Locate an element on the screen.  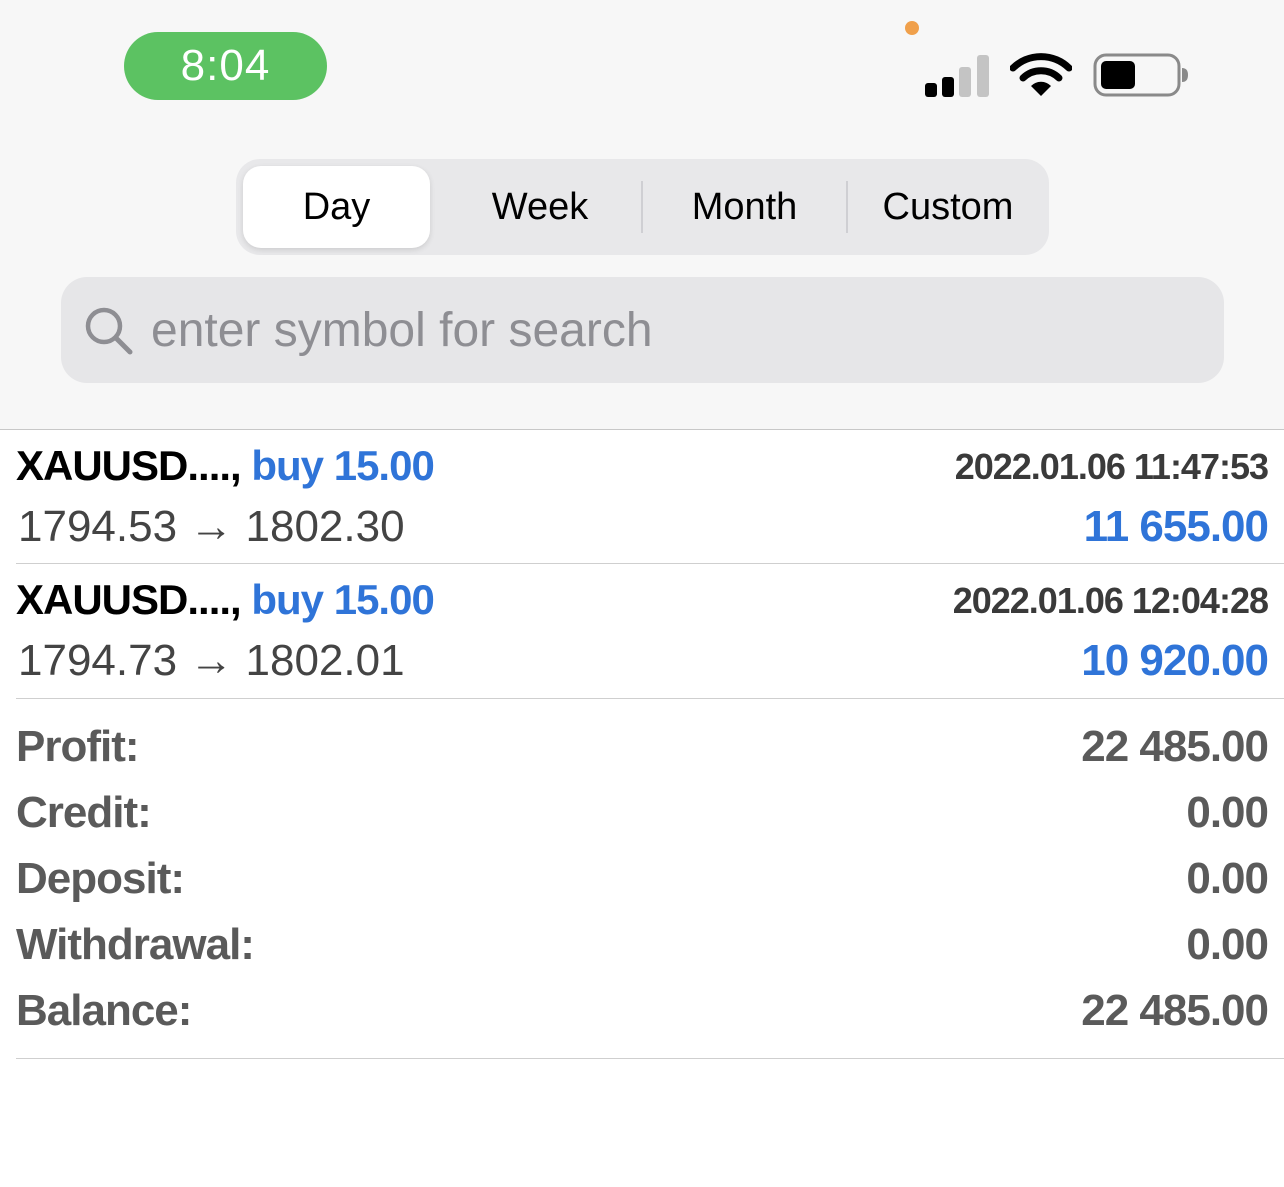
summary-label: Deposit: is located at coordinates (100, 878).